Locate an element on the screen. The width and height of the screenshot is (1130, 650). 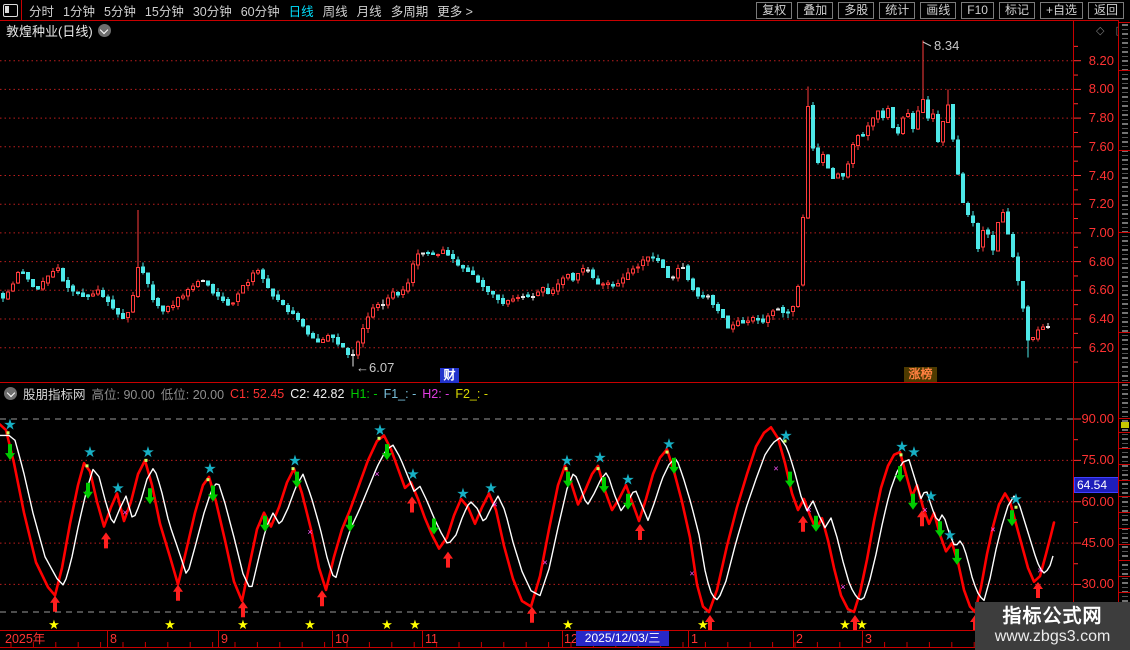
c1-label: C1: is located at coordinates (240, 393).